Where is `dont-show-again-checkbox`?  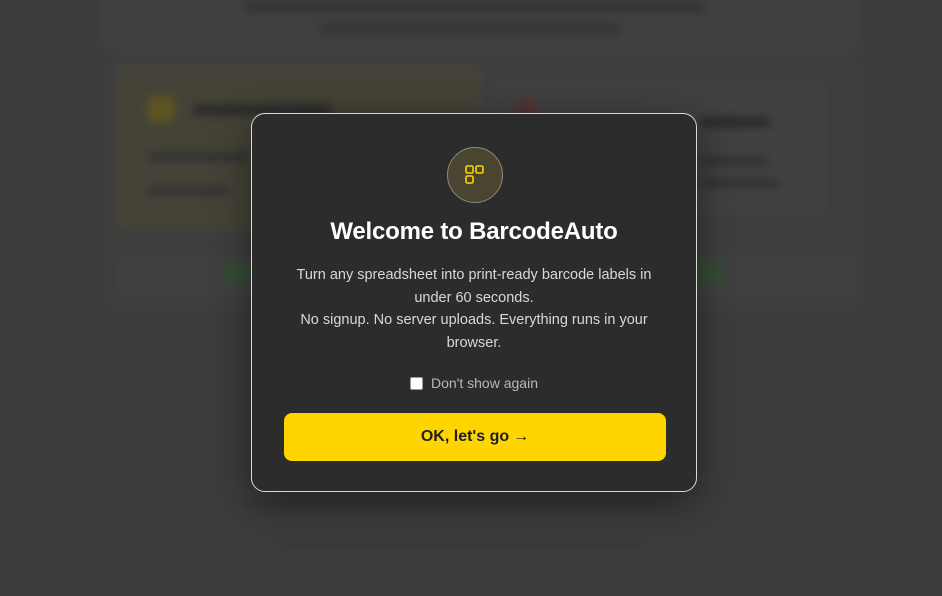 dont-show-again-checkbox is located at coordinates (417, 383).